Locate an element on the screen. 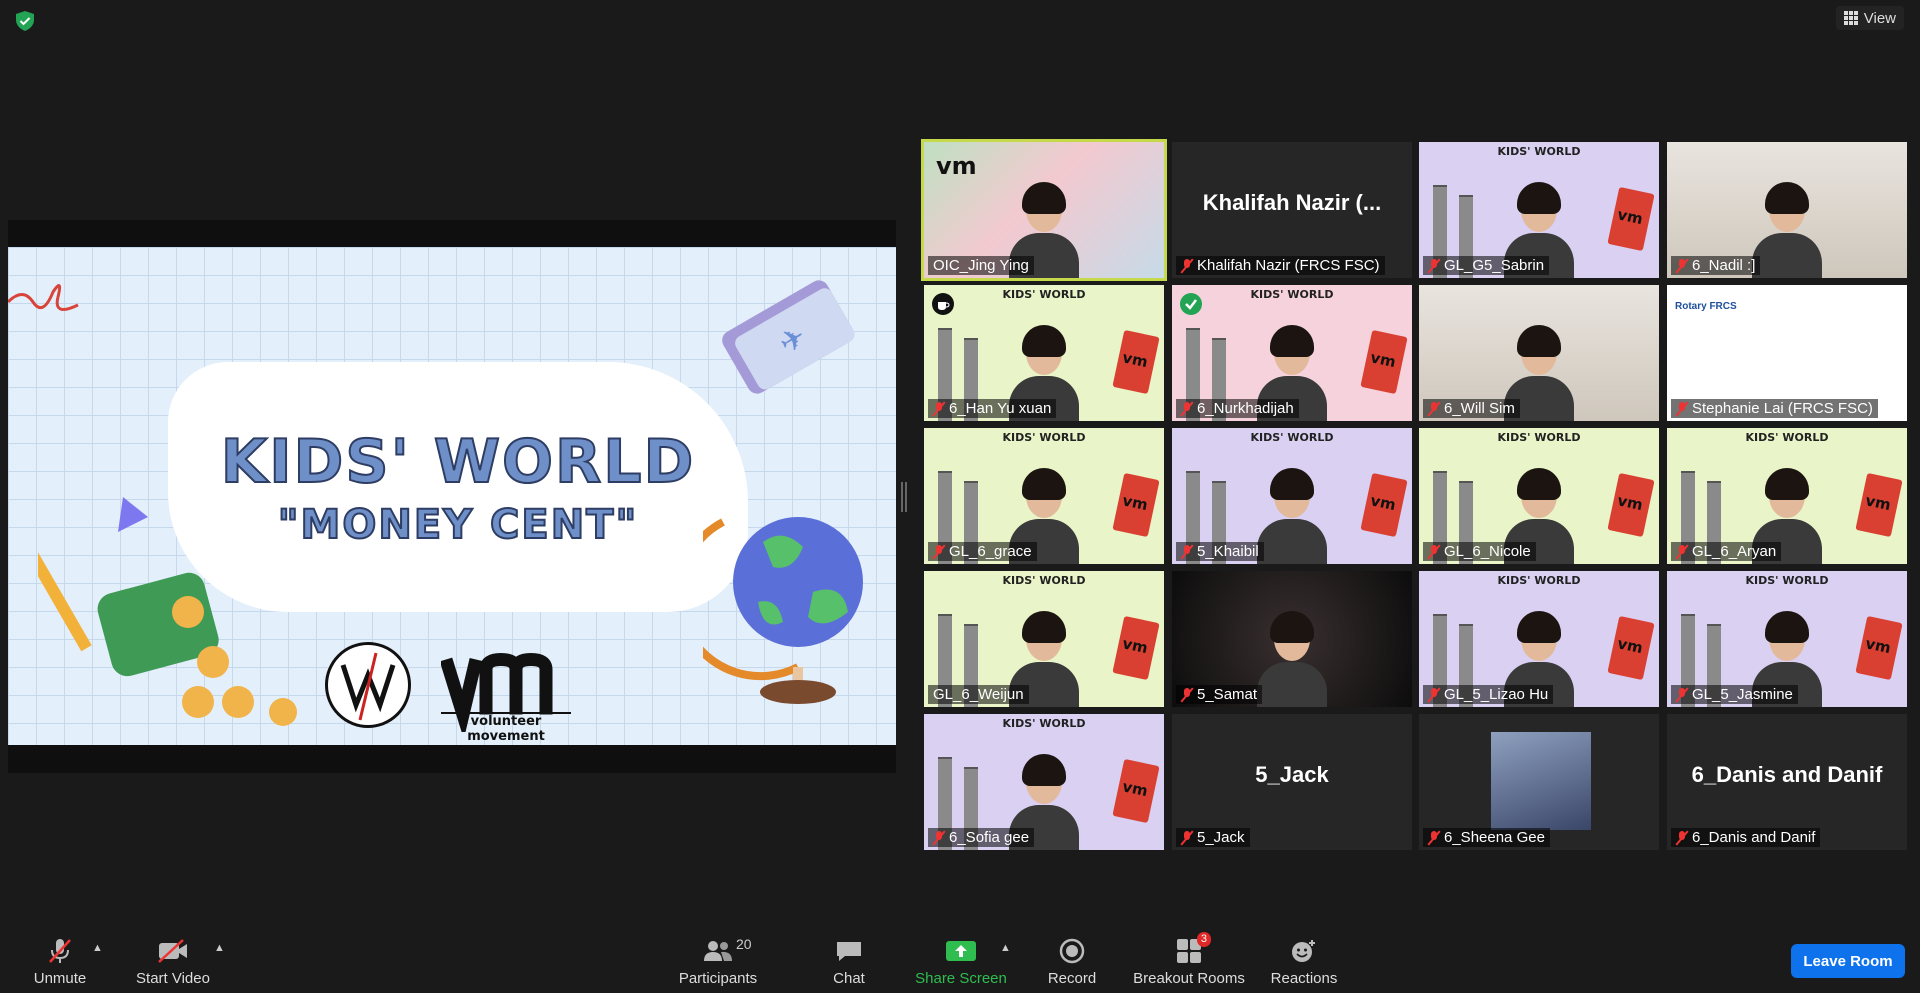  welfare-services-club-logo is located at coordinates (368, 685).